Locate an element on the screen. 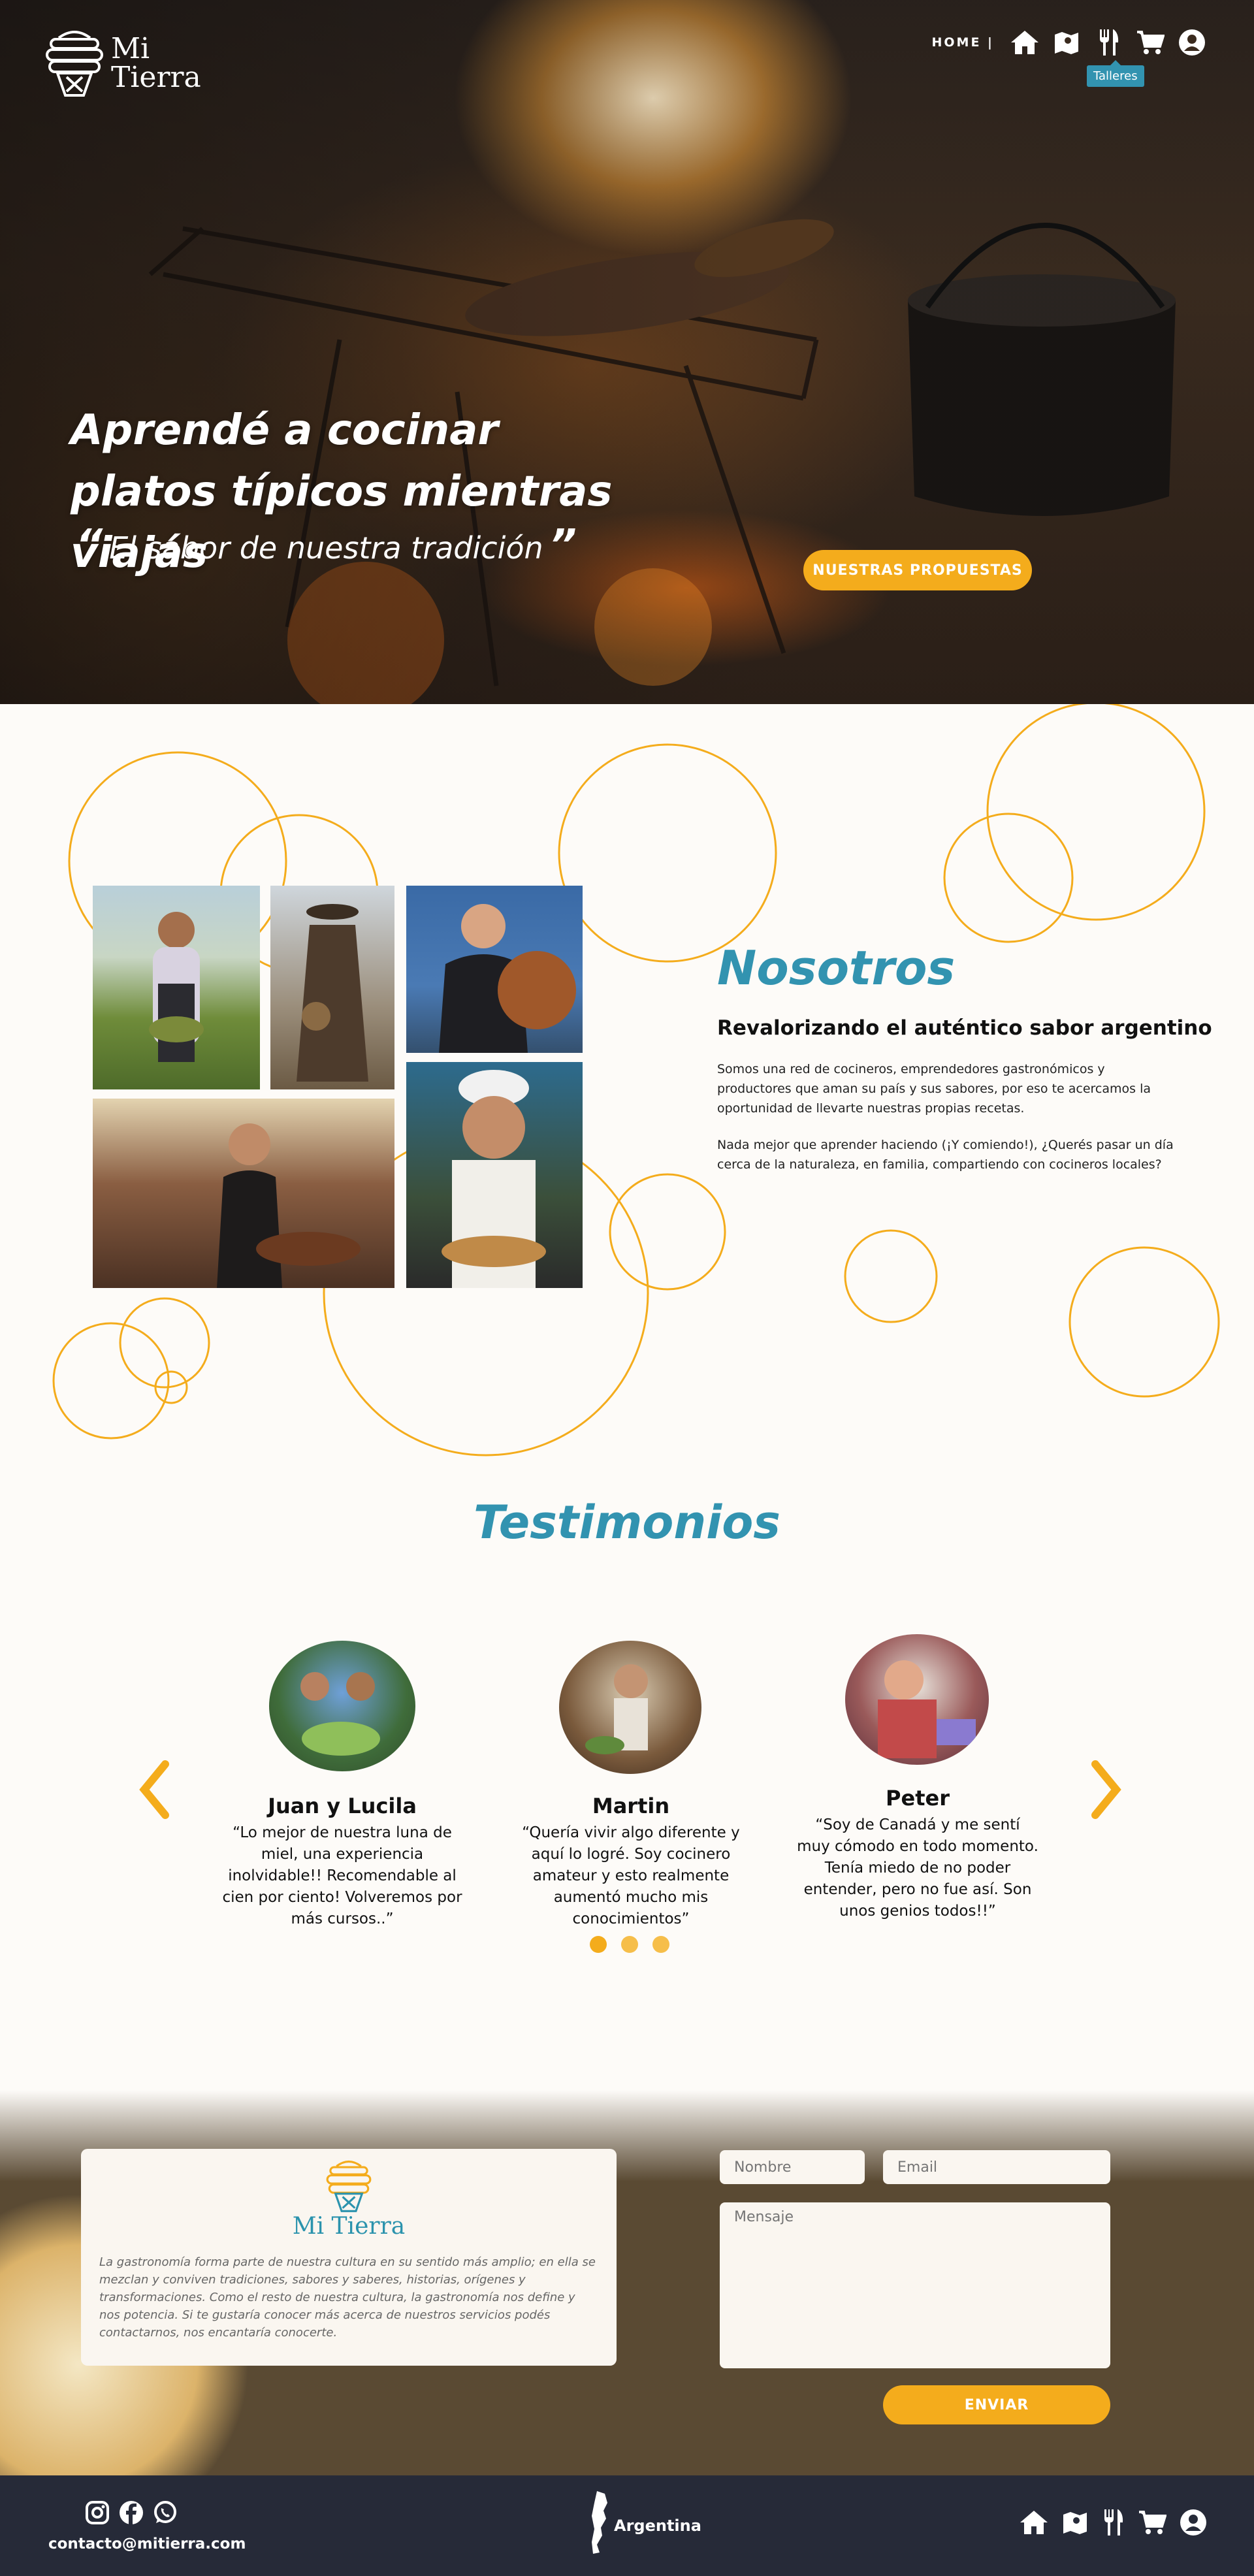 This screenshot has height=2576, width=1254. hero-tagline: “ El sabor de nuestra tradición ” is located at coordinates (326, 545).